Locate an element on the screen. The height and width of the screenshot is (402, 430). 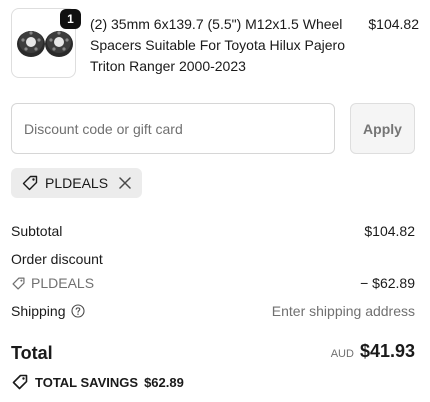
shipping-value: Enter shipping address is located at coordinates (343, 311).